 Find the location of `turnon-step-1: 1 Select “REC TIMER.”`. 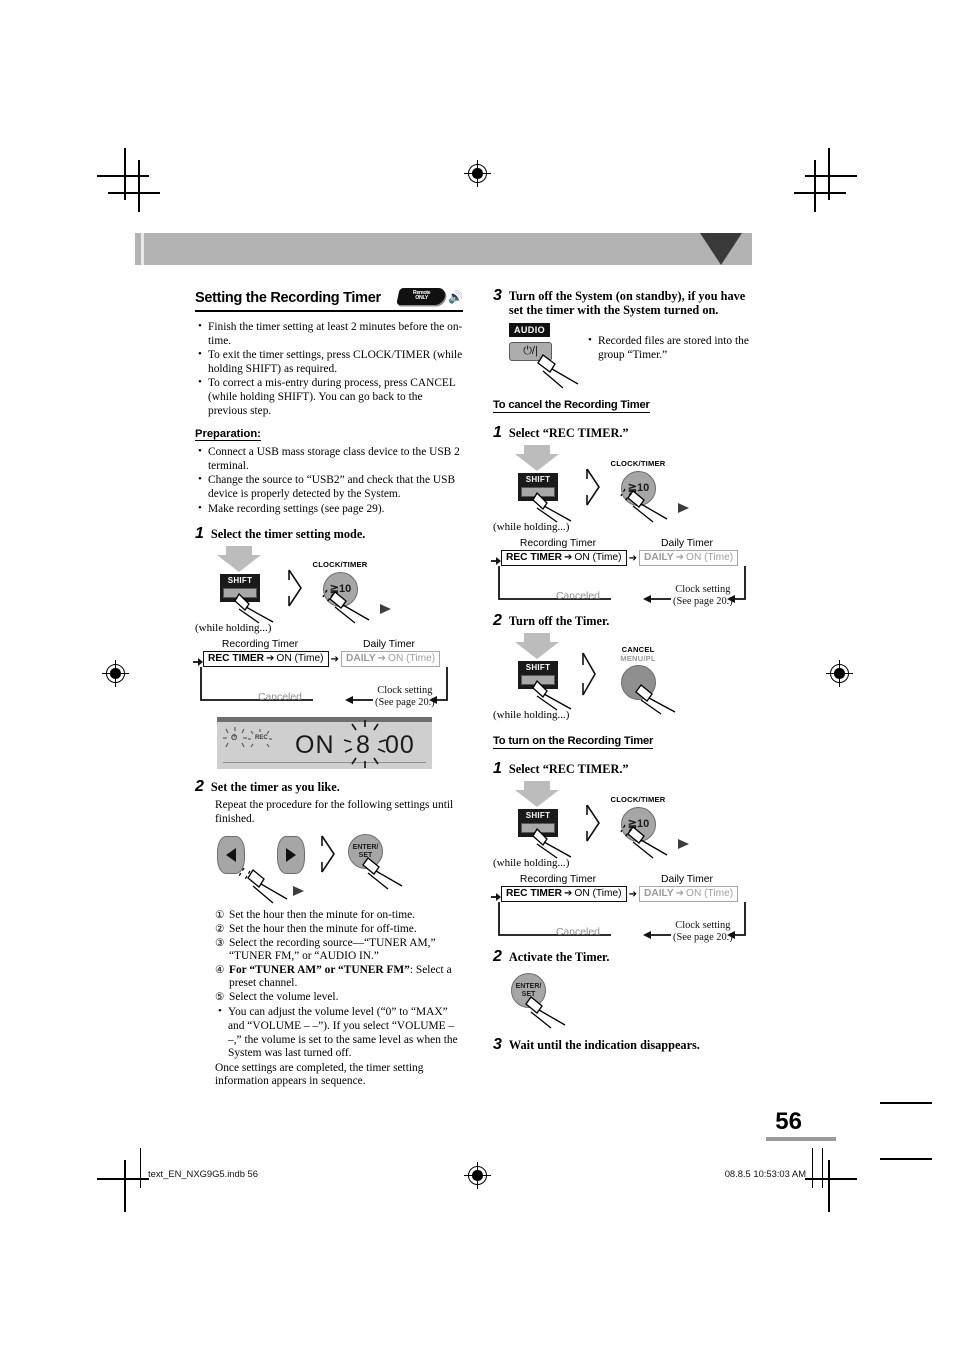

turnon-step-1: 1 Select “REC TIMER.” is located at coordinates (627, 769).